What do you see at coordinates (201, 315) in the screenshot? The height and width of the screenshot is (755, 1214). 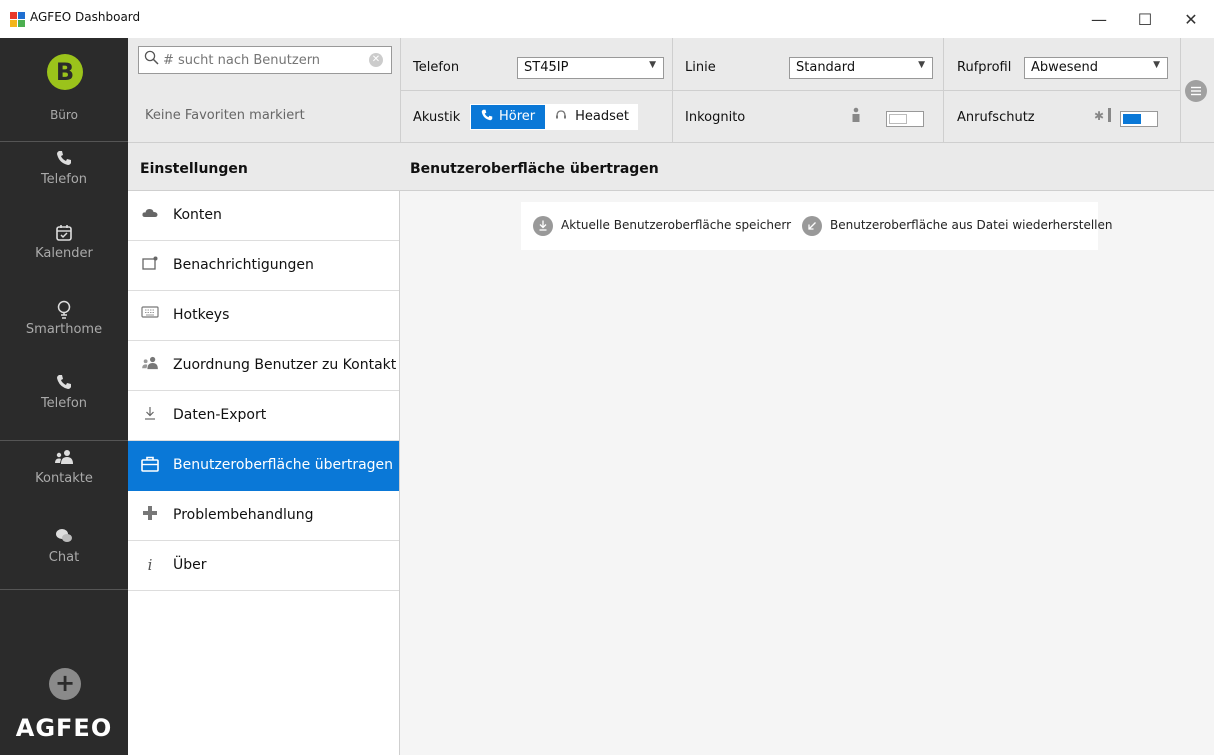 I see `settings-item-label: Hotkeys` at bounding box center [201, 315].